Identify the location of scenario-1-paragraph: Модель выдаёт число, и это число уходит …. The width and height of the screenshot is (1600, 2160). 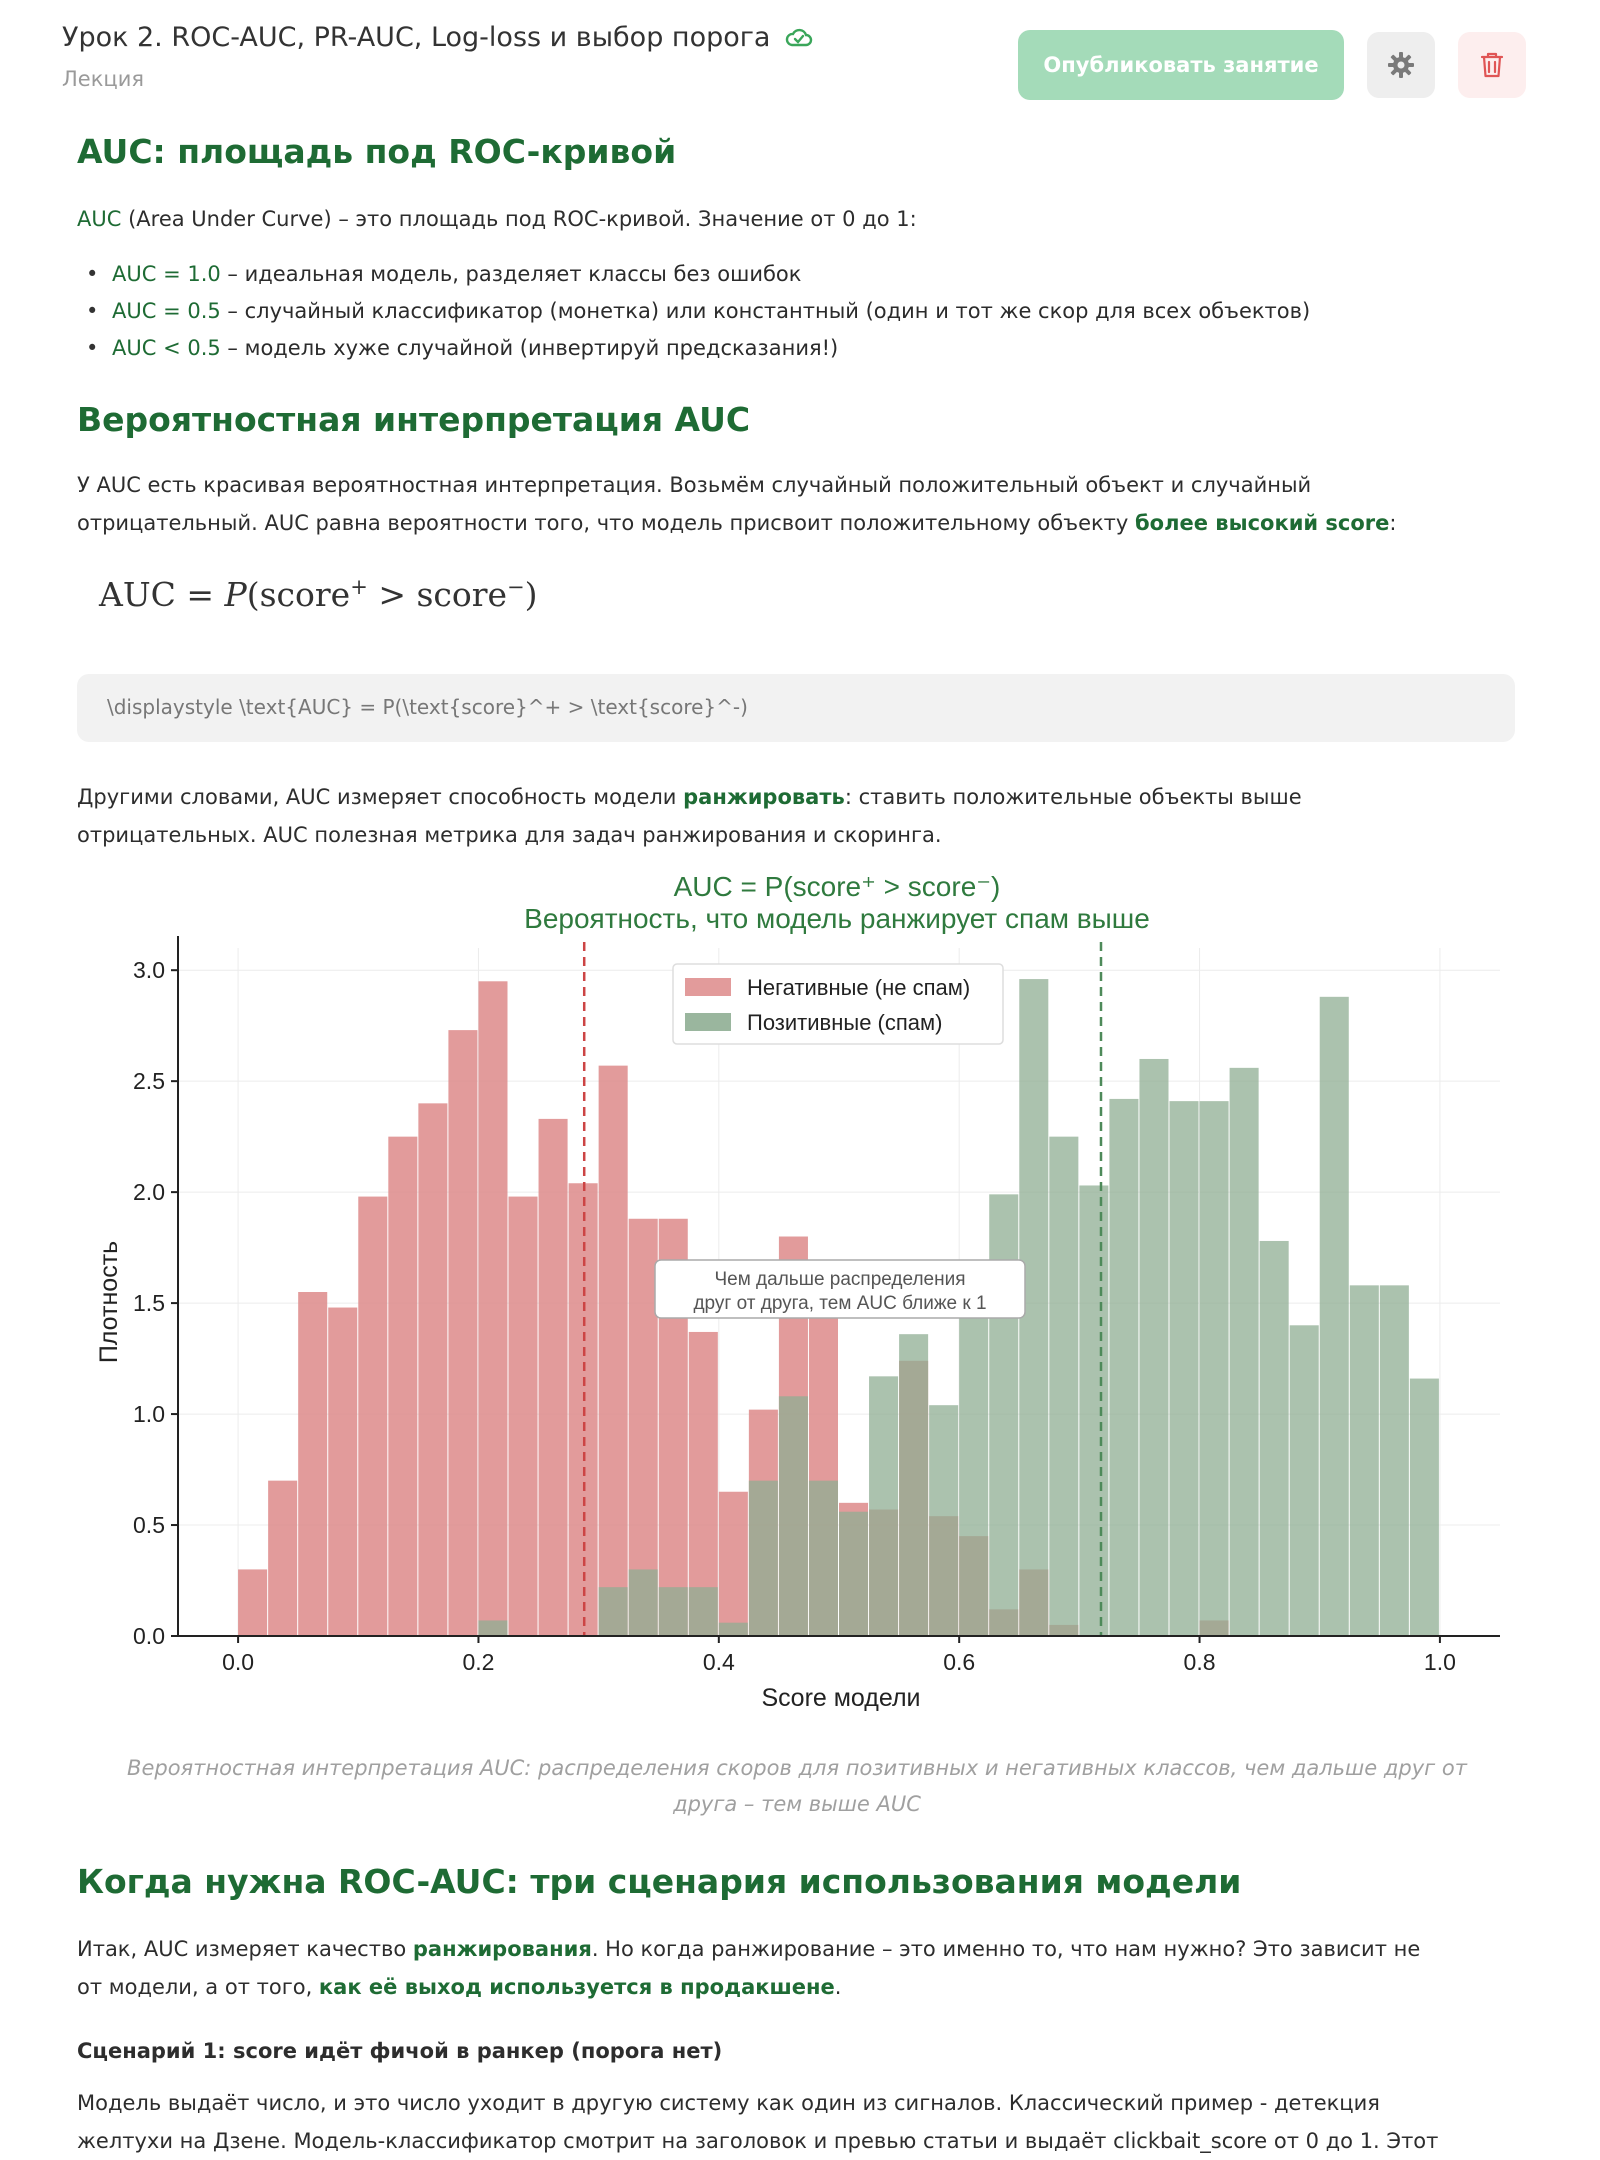
(758, 2122).